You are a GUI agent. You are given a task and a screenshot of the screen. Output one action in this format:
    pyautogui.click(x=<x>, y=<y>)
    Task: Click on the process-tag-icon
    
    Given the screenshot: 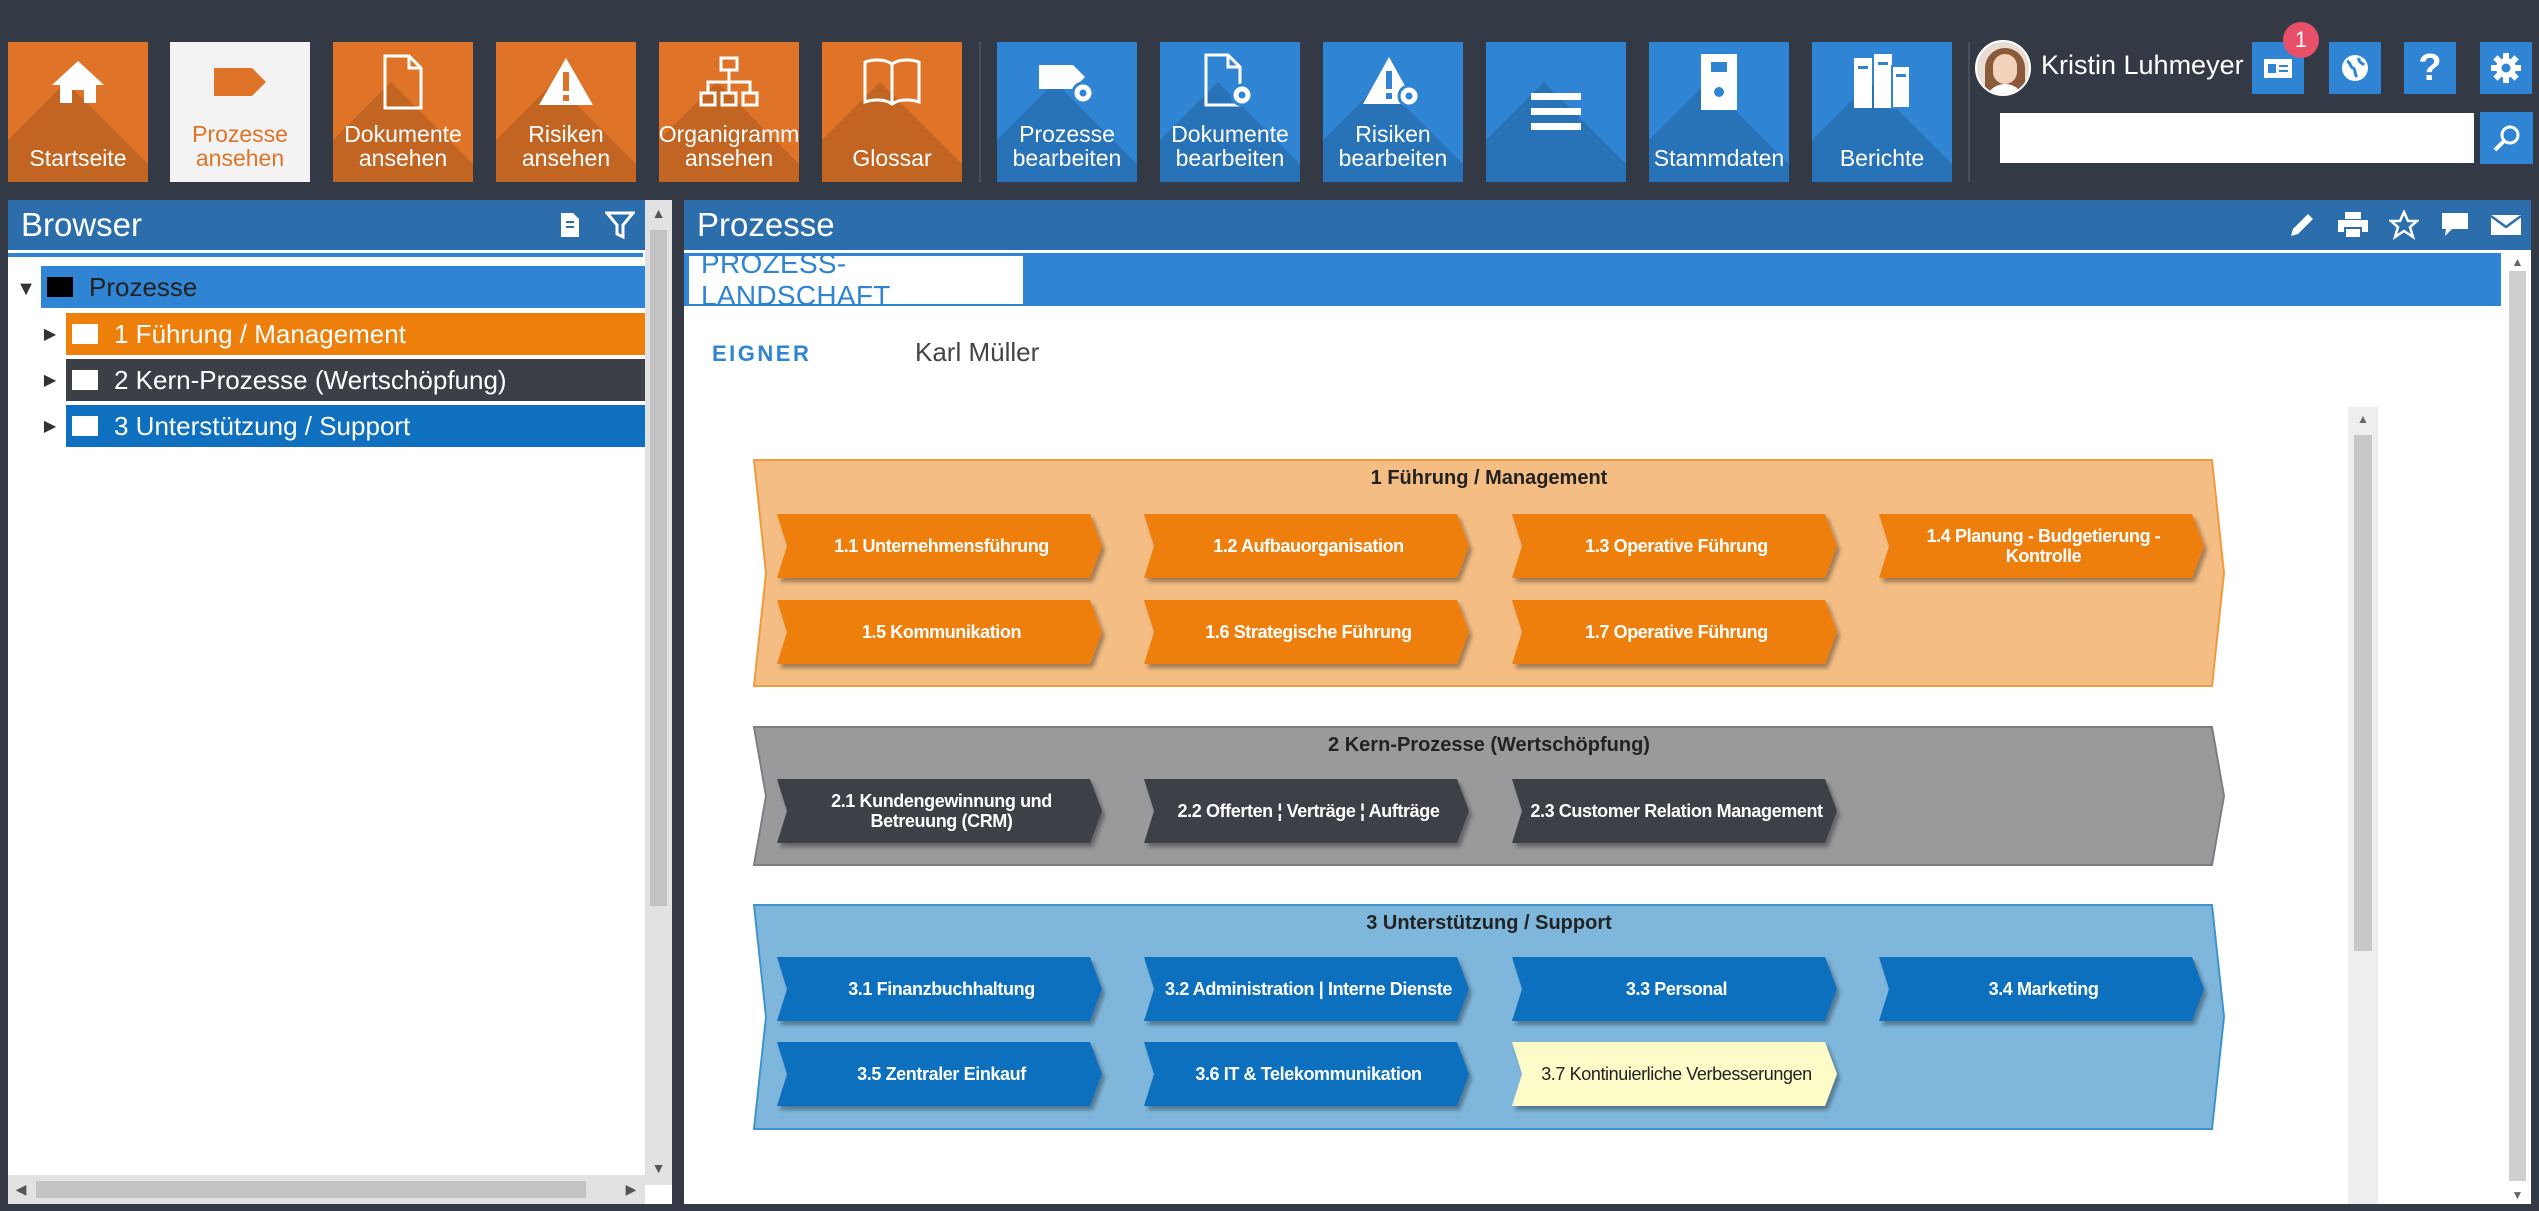 What is the action you would take?
    pyautogui.click(x=240, y=82)
    